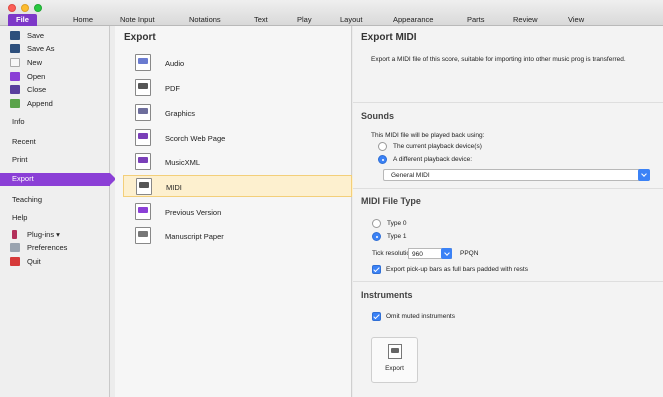 Image resolution: width=663 pixels, height=397 pixels. What do you see at coordinates (27, 199) in the screenshot?
I see `sidebar-item-label: Teaching` at bounding box center [27, 199].